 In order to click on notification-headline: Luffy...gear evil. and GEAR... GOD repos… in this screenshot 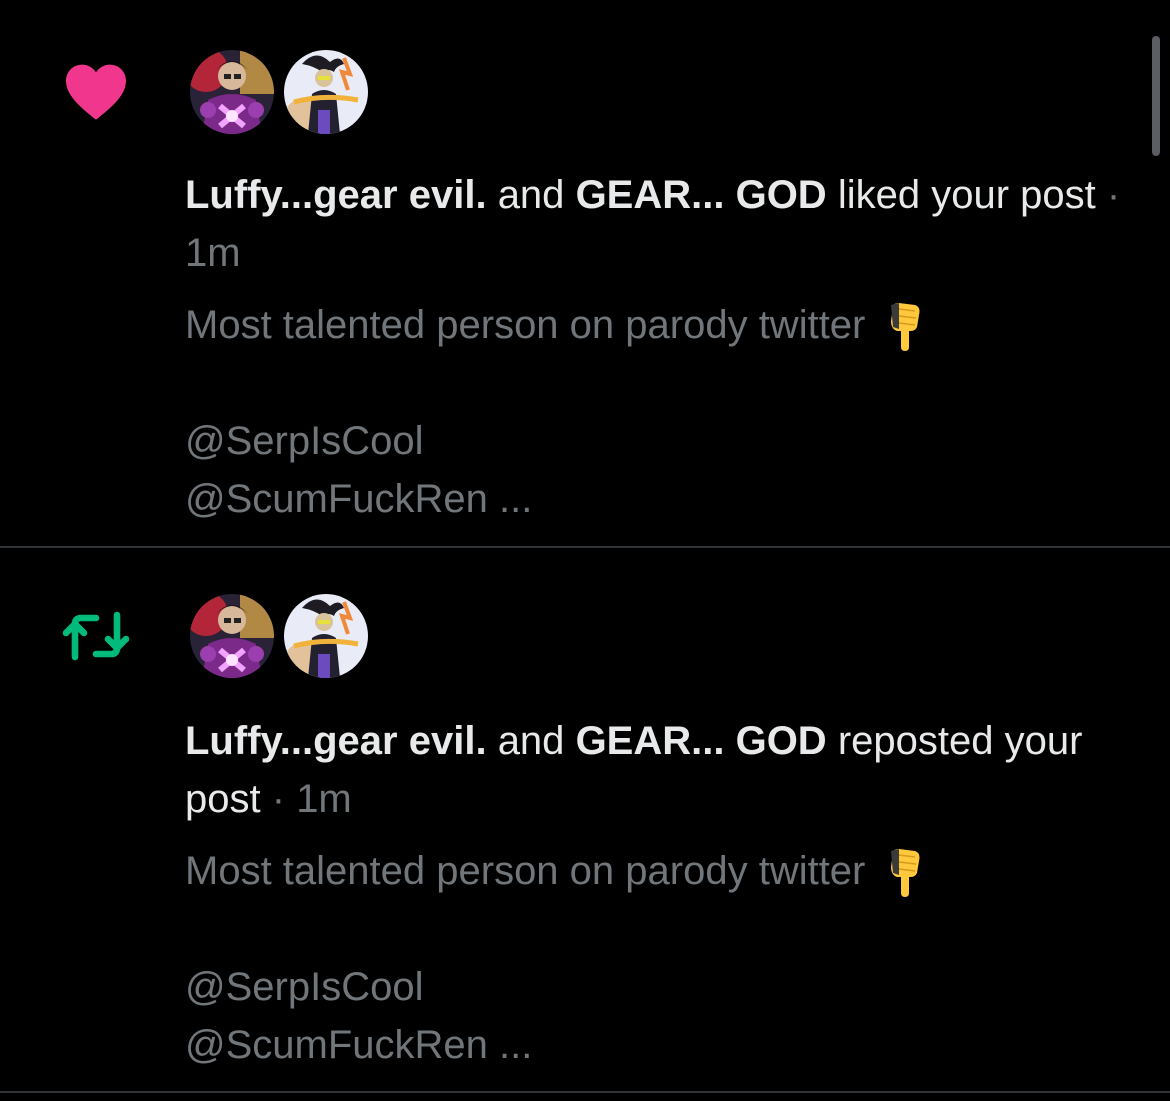, I will do `click(665, 770)`.